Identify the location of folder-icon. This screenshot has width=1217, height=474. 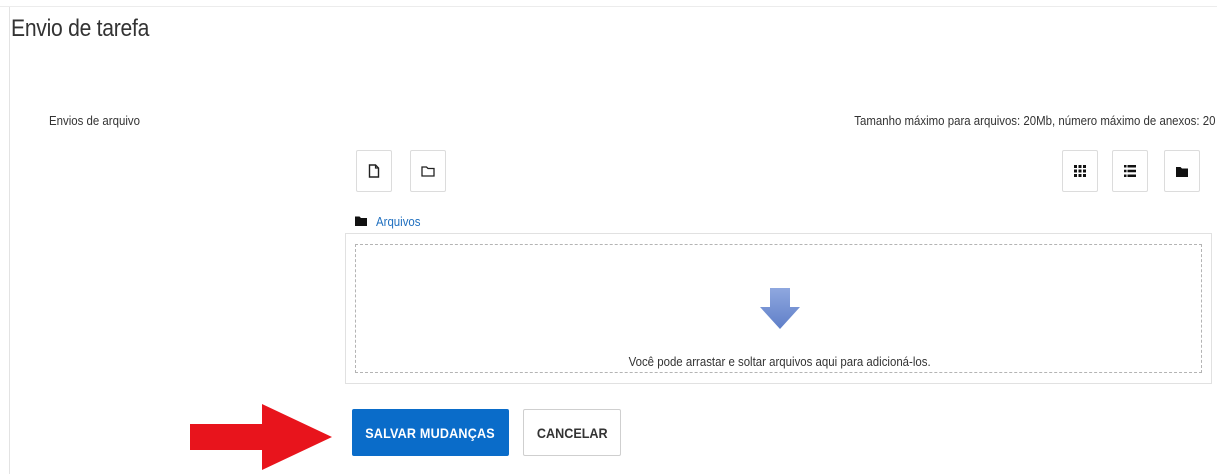
(361, 221).